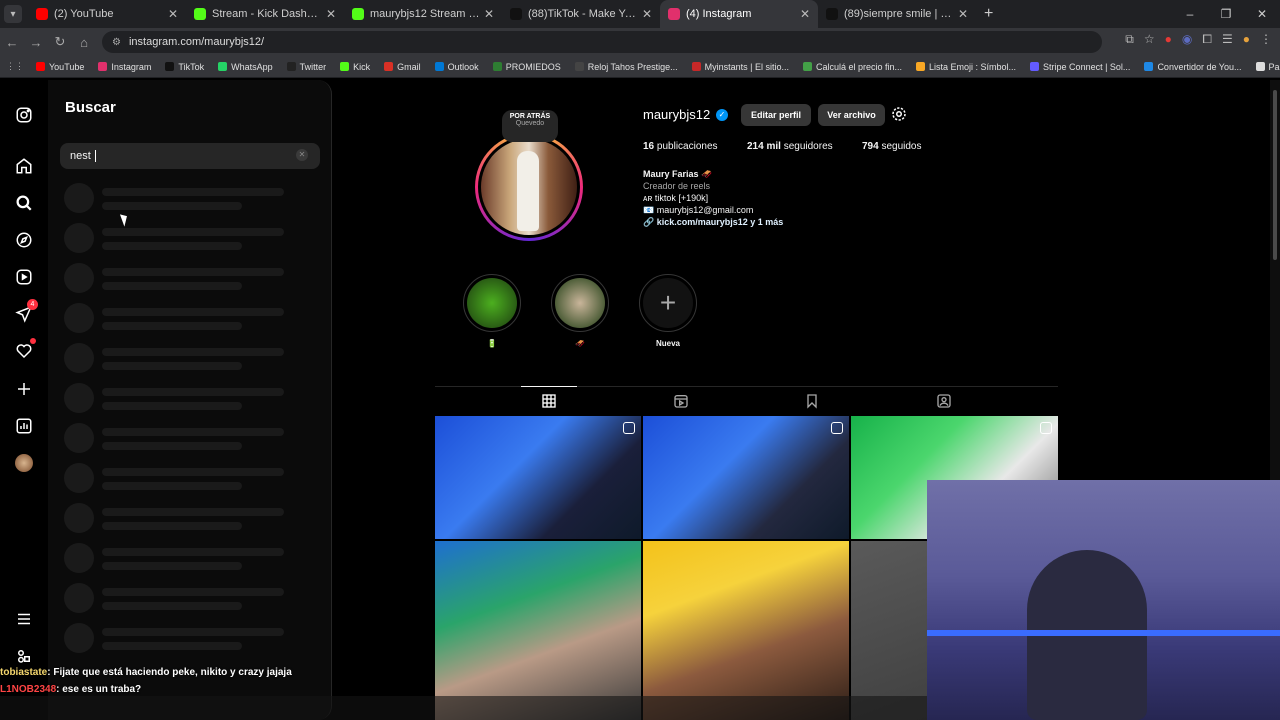 This screenshot has height=720, width=1280. Describe the element at coordinates (549, 397) in the screenshot. I see `posts-grid-tab-icon` at that location.